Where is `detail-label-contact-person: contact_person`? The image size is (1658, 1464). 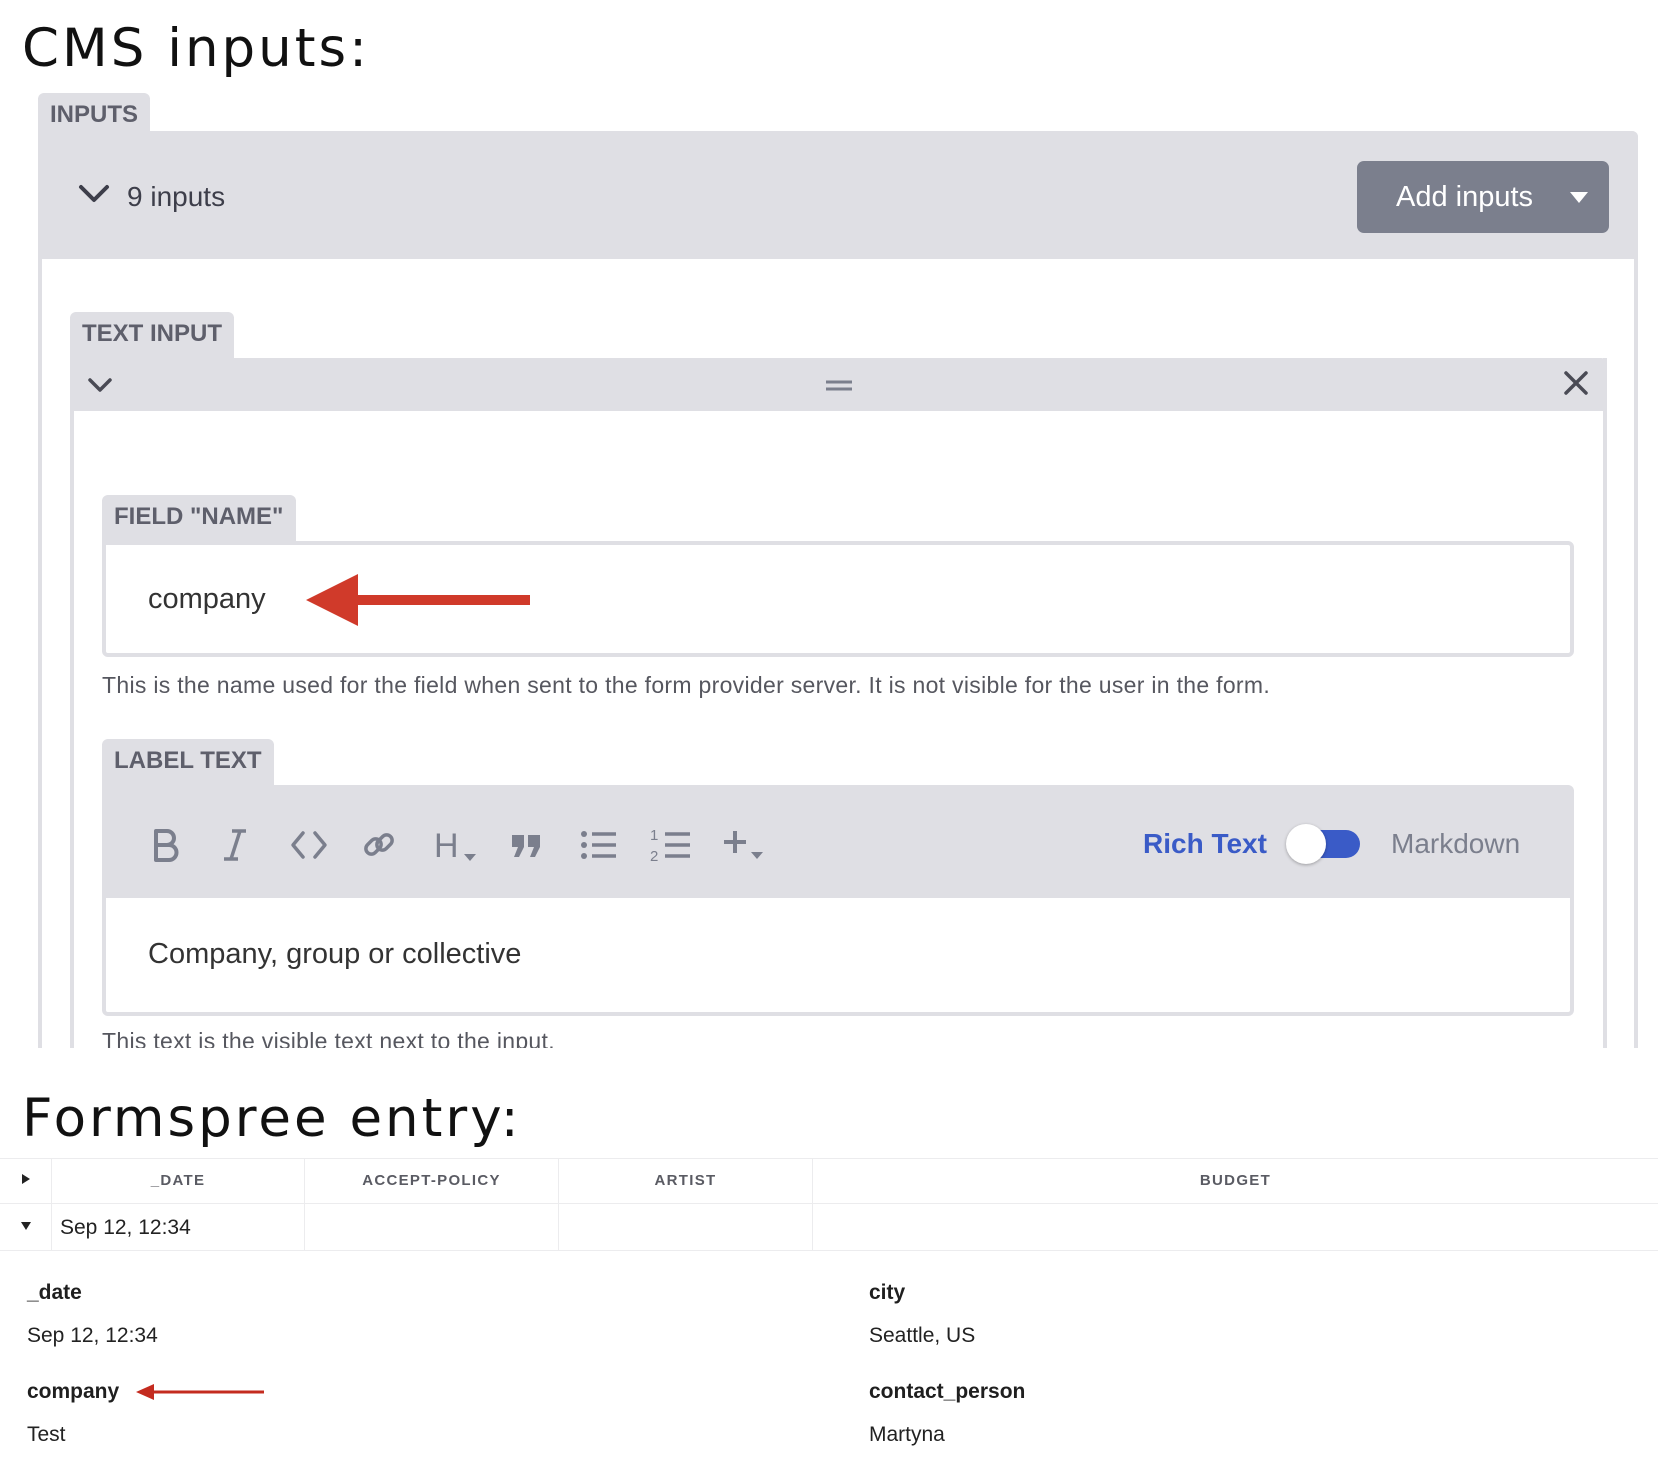 detail-label-contact-person: contact_person is located at coordinates (947, 1391).